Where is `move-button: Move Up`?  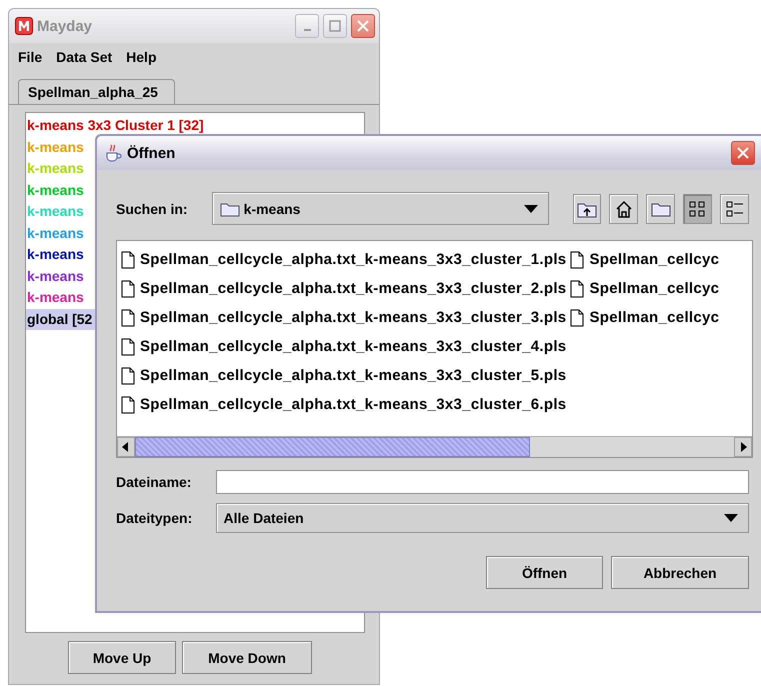 move-button: Move Up is located at coordinates (122, 657).